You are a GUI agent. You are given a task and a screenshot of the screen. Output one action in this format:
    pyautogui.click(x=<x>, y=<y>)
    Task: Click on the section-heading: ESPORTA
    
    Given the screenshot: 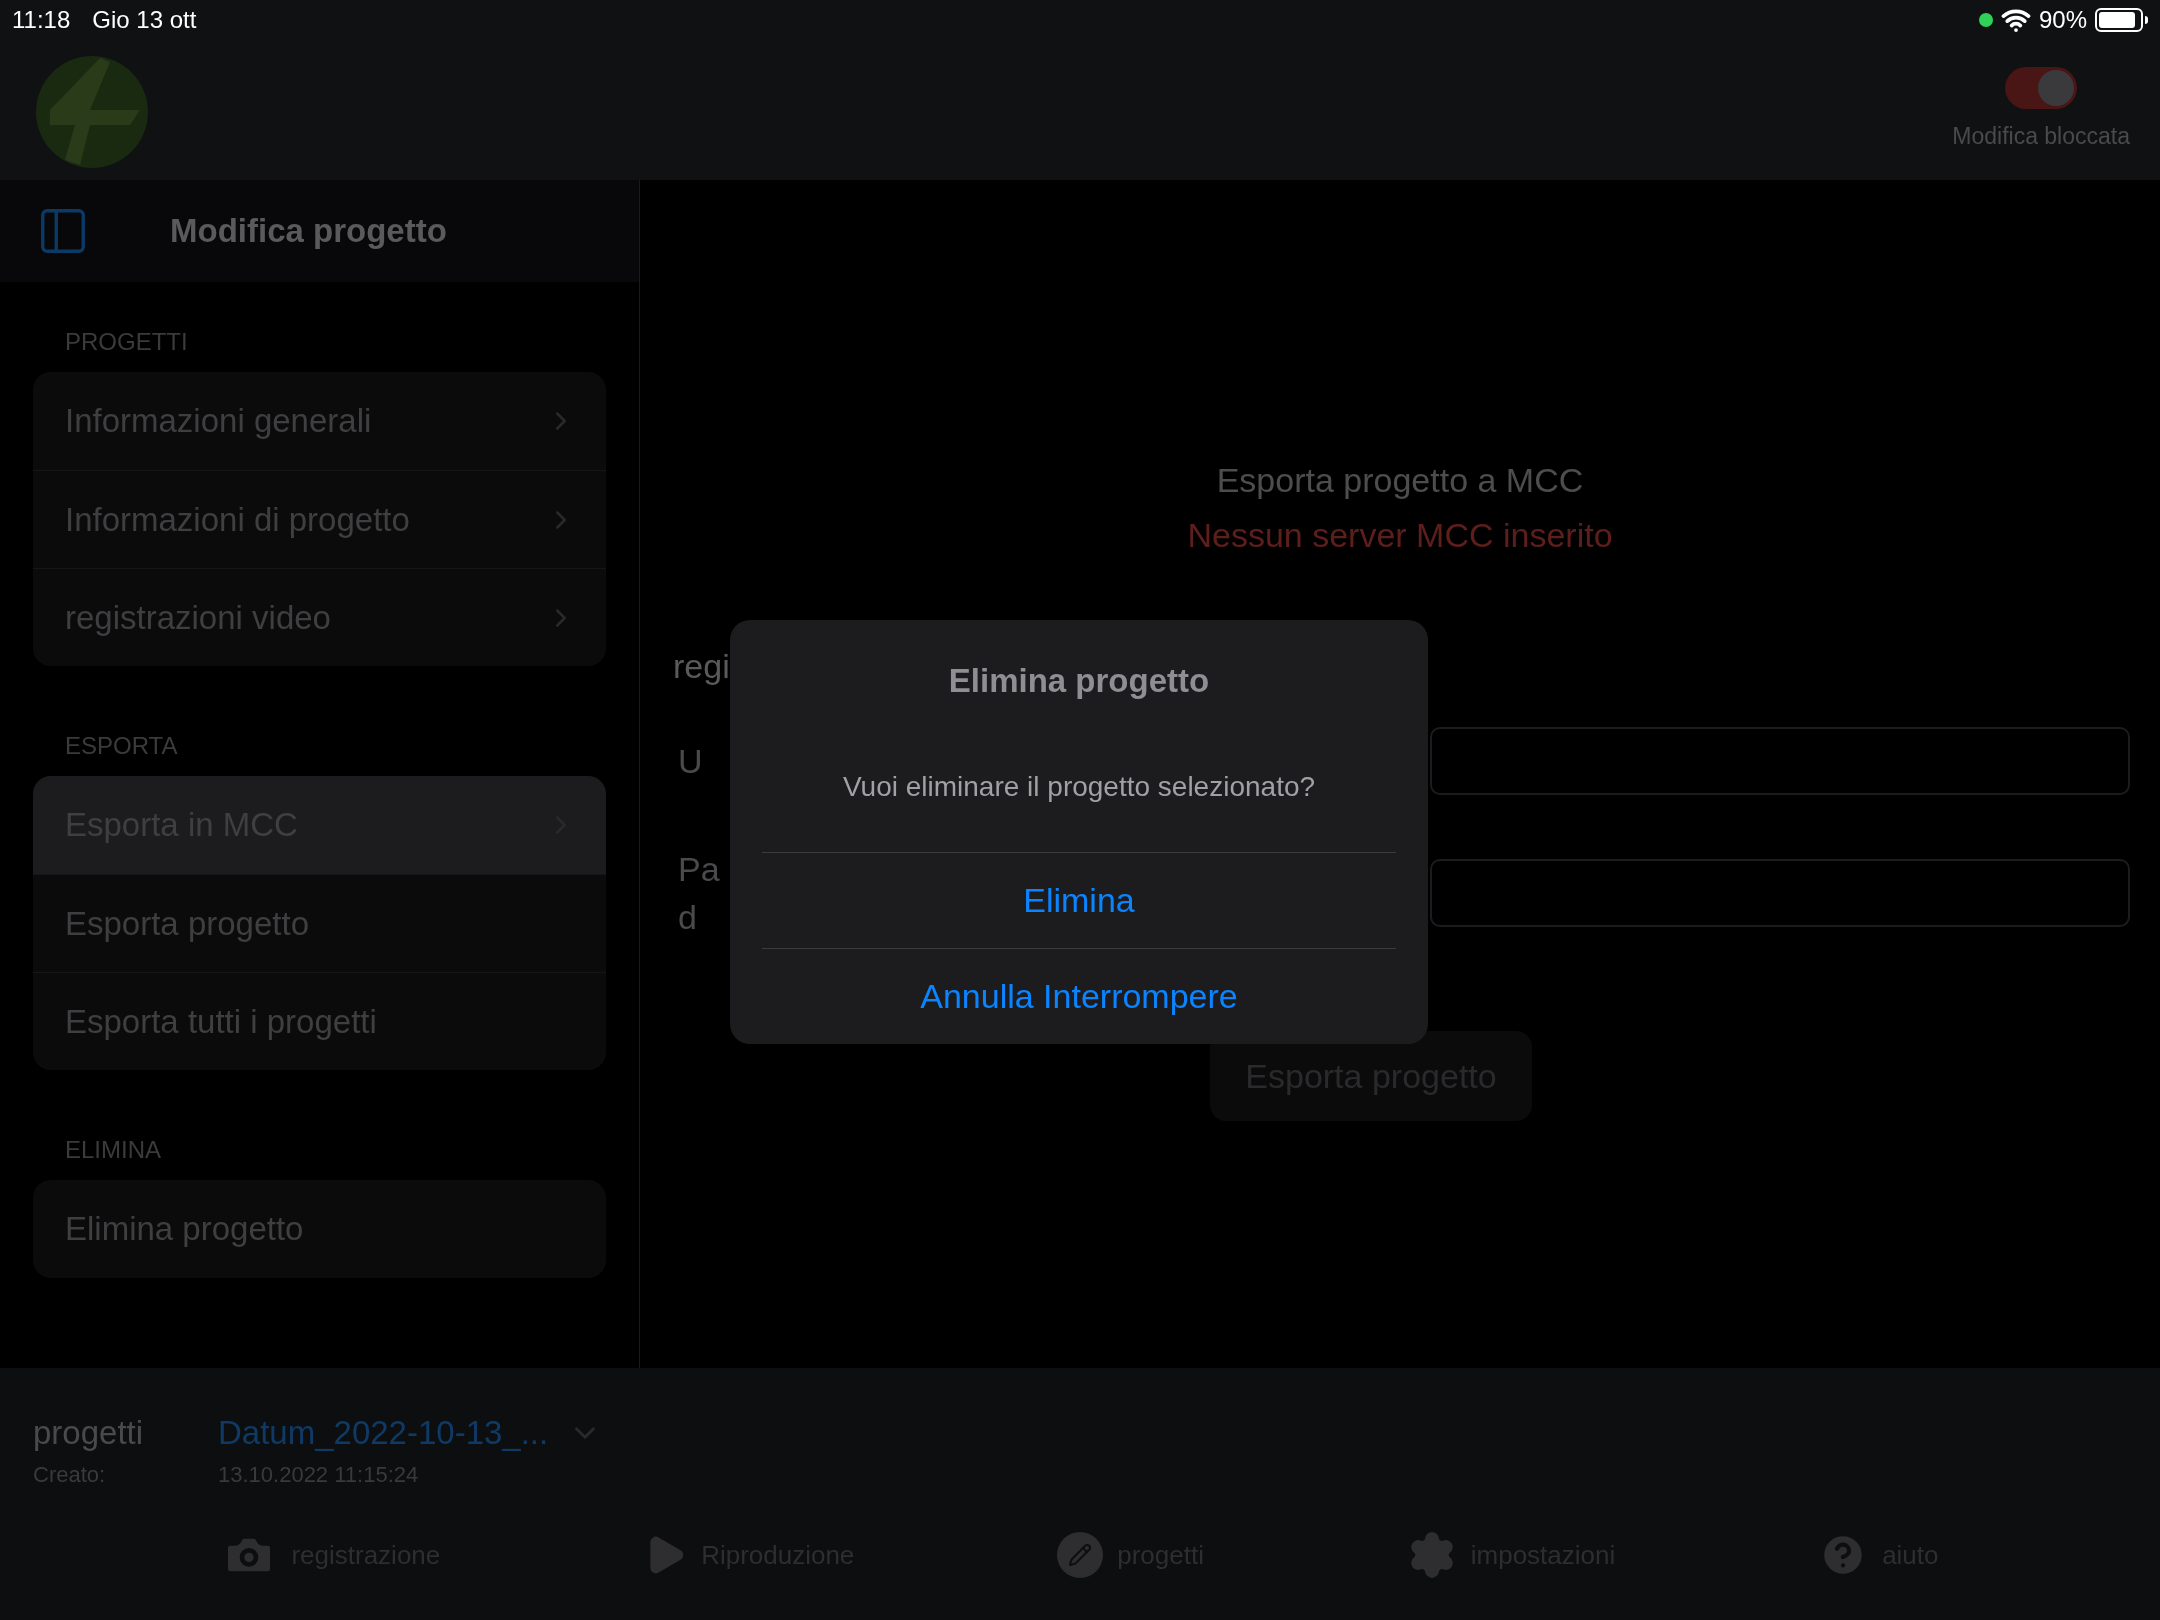 What is the action you would take?
    pyautogui.click(x=121, y=746)
    